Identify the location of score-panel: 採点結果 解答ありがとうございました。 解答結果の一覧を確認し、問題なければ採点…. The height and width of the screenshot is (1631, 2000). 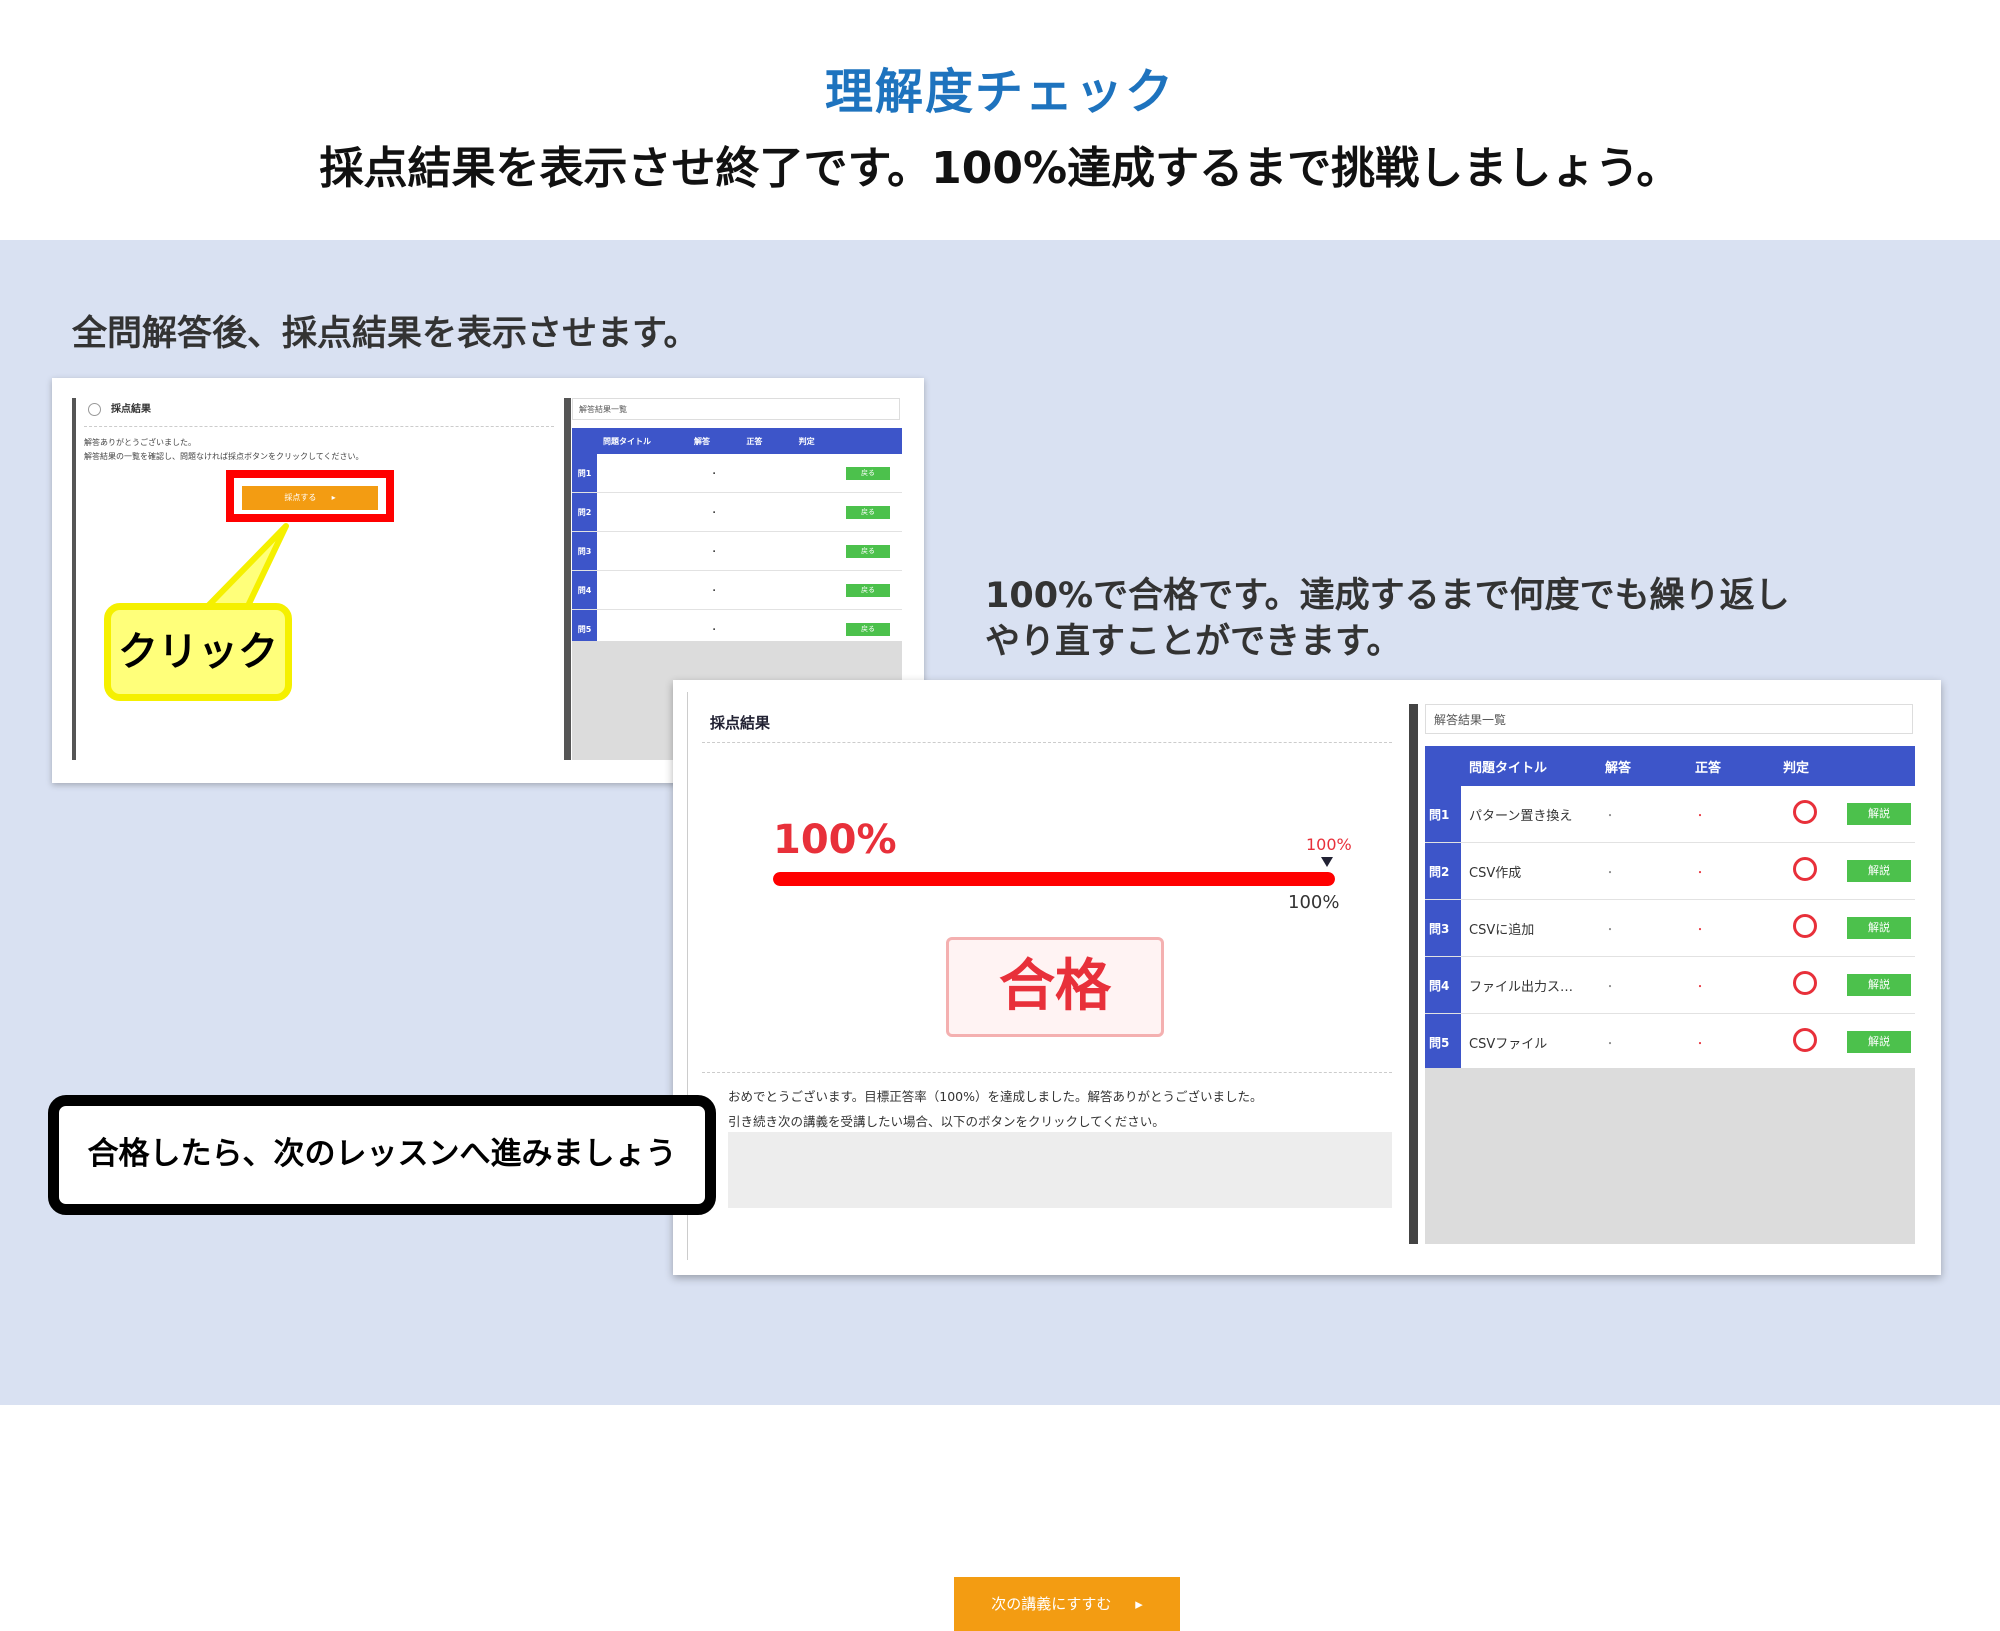
(321, 579).